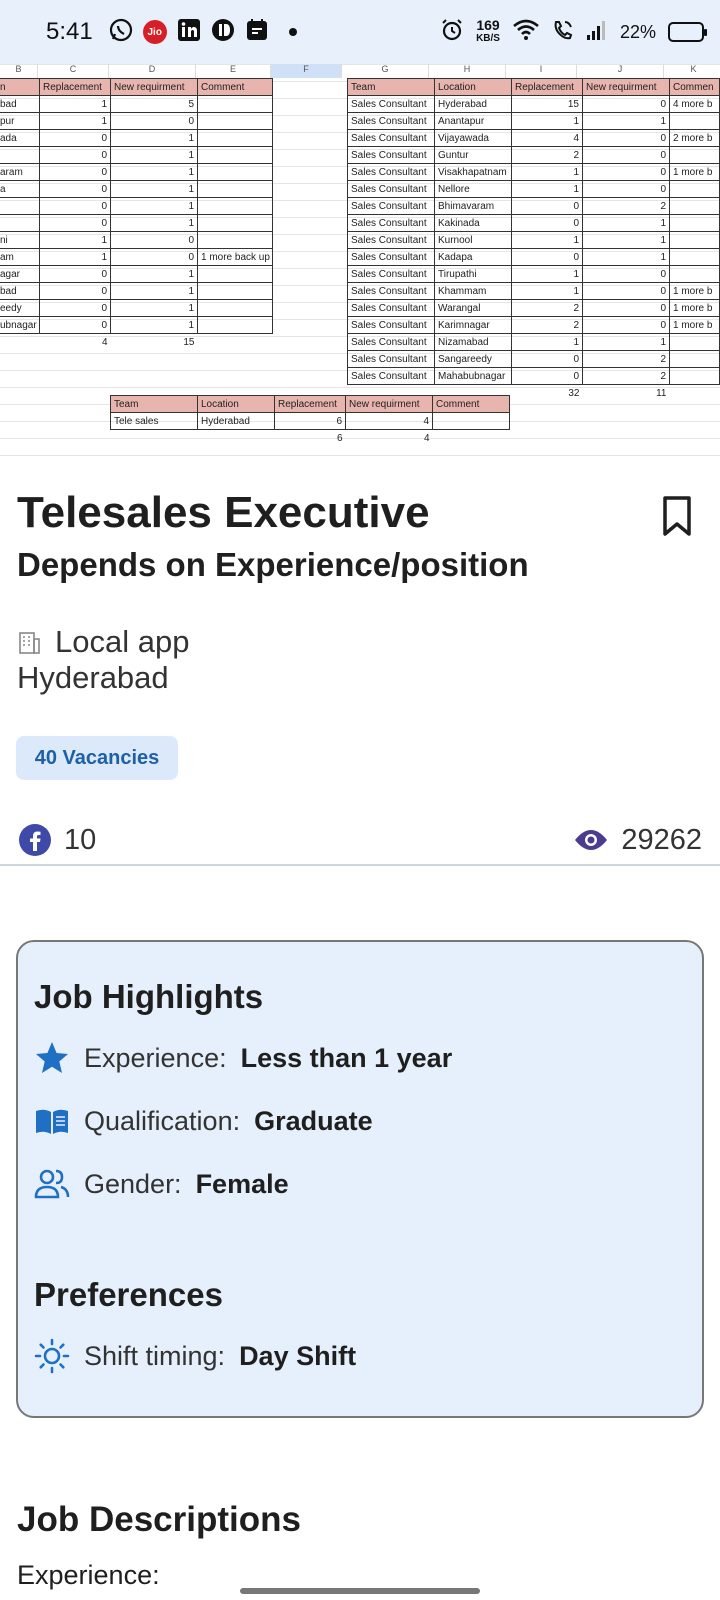 Image resolution: width=720 pixels, height=1600 pixels. What do you see at coordinates (310, 421) in the screenshot?
I see `sheet-cell: 6` at bounding box center [310, 421].